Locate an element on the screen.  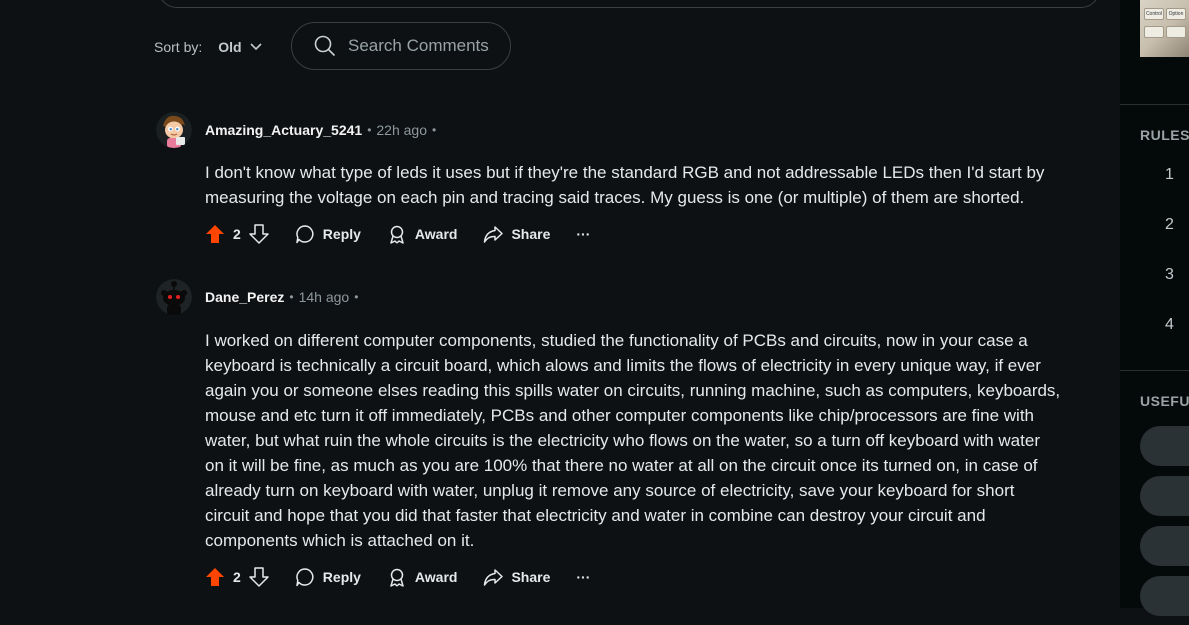
sort-selected: Old is located at coordinates (230, 47).